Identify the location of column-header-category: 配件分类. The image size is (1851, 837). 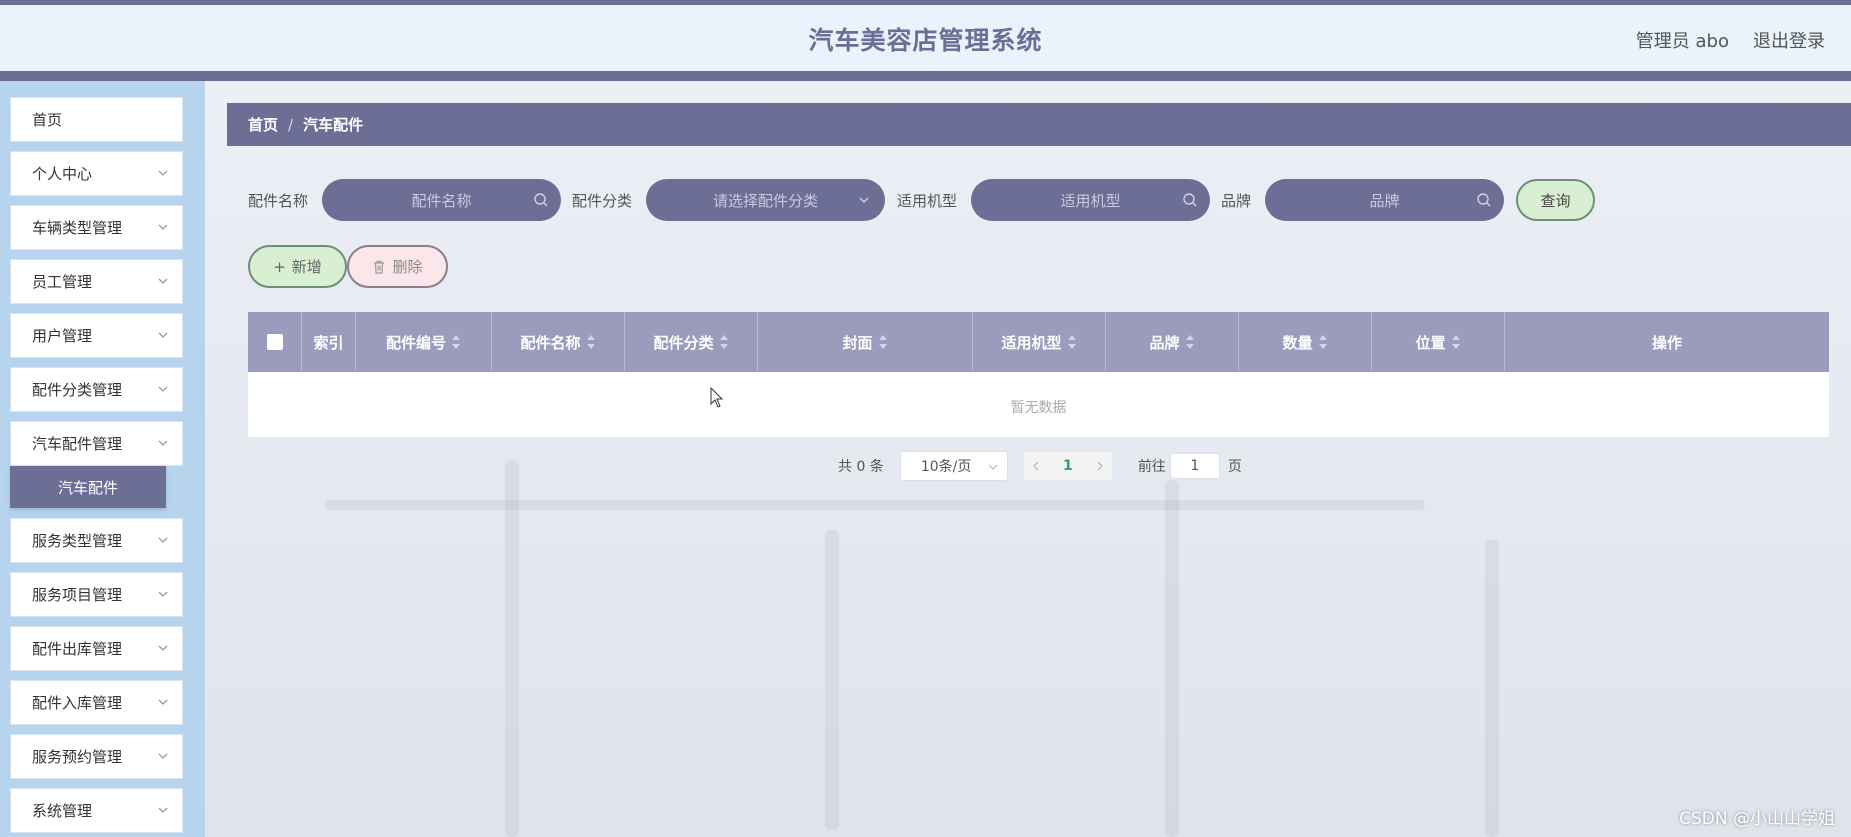
(691, 342).